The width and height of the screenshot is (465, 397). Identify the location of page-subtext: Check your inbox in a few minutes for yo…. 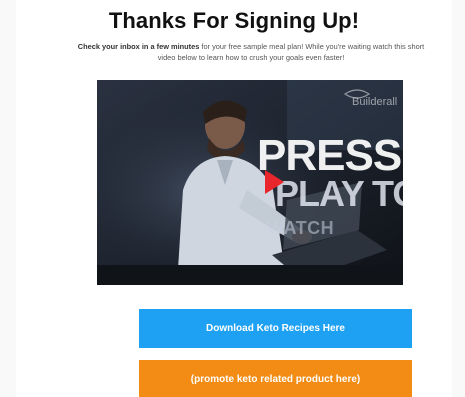
(251, 52).